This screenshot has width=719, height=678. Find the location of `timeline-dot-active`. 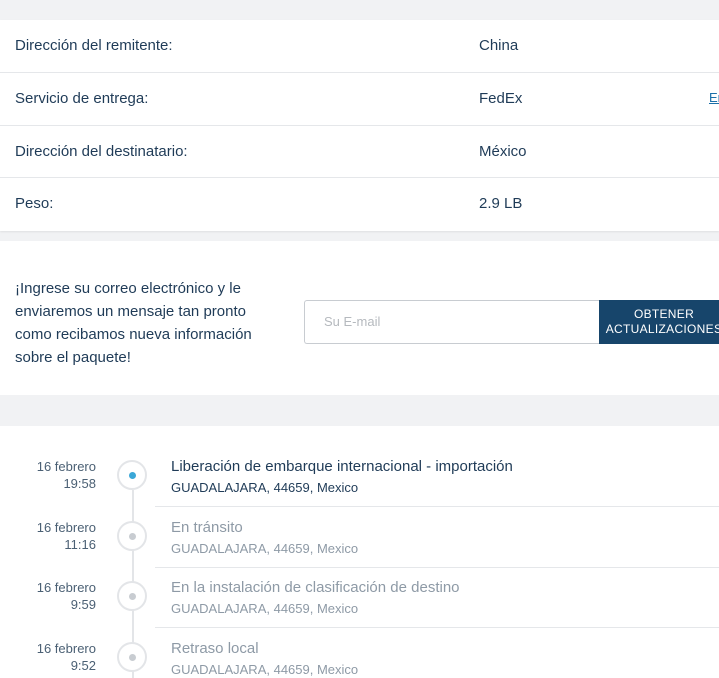

timeline-dot-active is located at coordinates (132, 475).